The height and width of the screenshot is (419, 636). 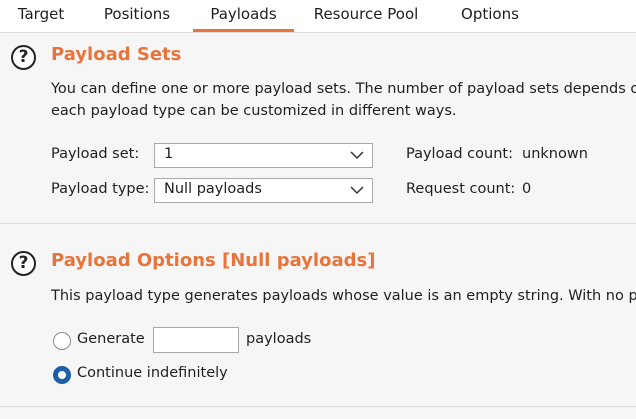 I want to click on request-count-value: 0, so click(x=527, y=189).